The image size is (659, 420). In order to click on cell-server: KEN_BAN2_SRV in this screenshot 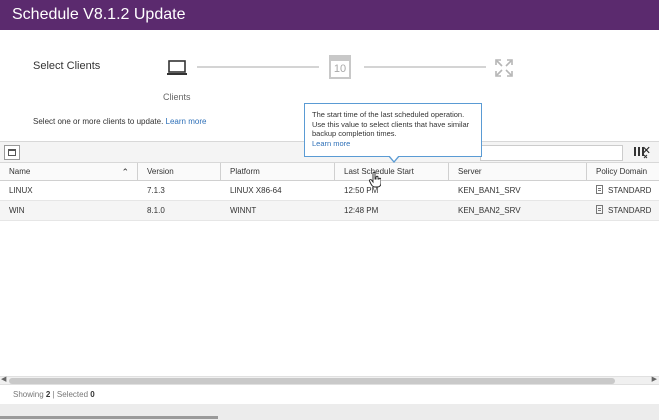, I will do `click(489, 210)`.